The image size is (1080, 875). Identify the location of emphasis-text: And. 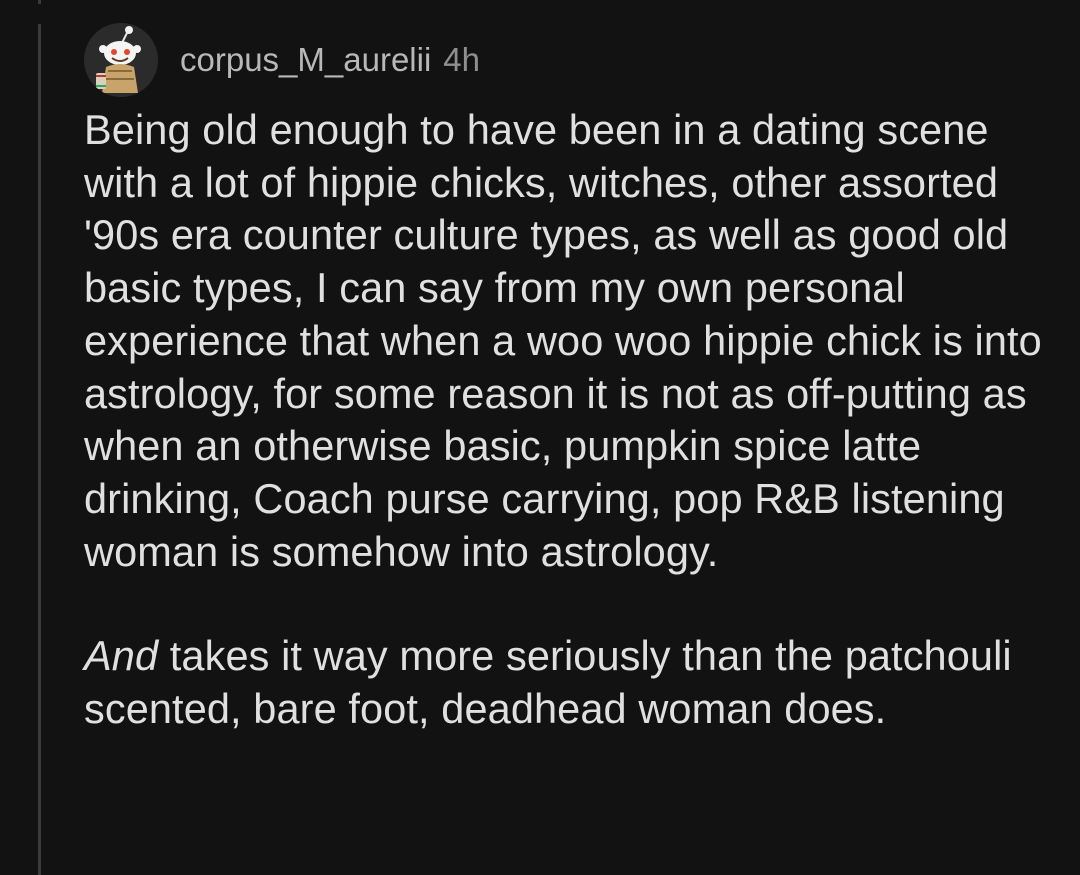
(121, 656).